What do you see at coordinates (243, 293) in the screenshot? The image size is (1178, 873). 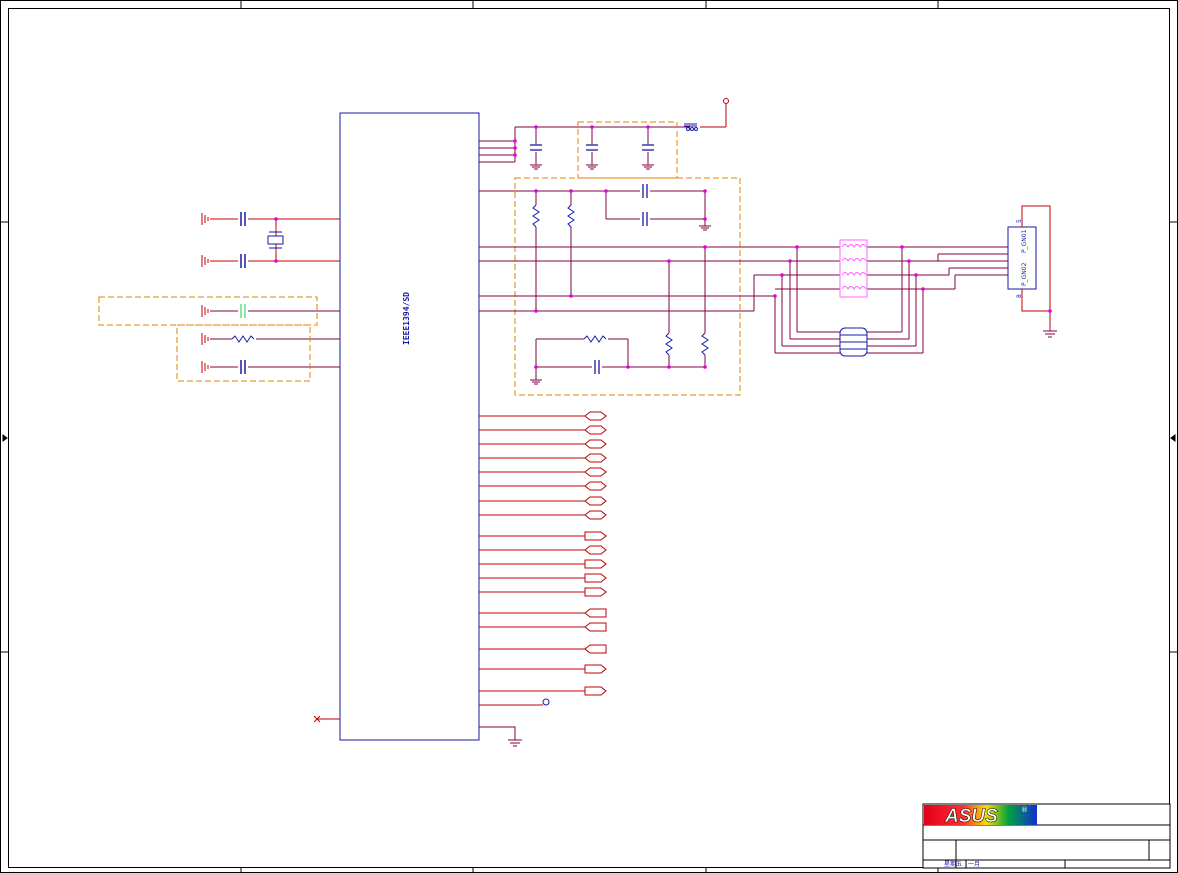 I see `left-capacitors` at bounding box center [243, 293].